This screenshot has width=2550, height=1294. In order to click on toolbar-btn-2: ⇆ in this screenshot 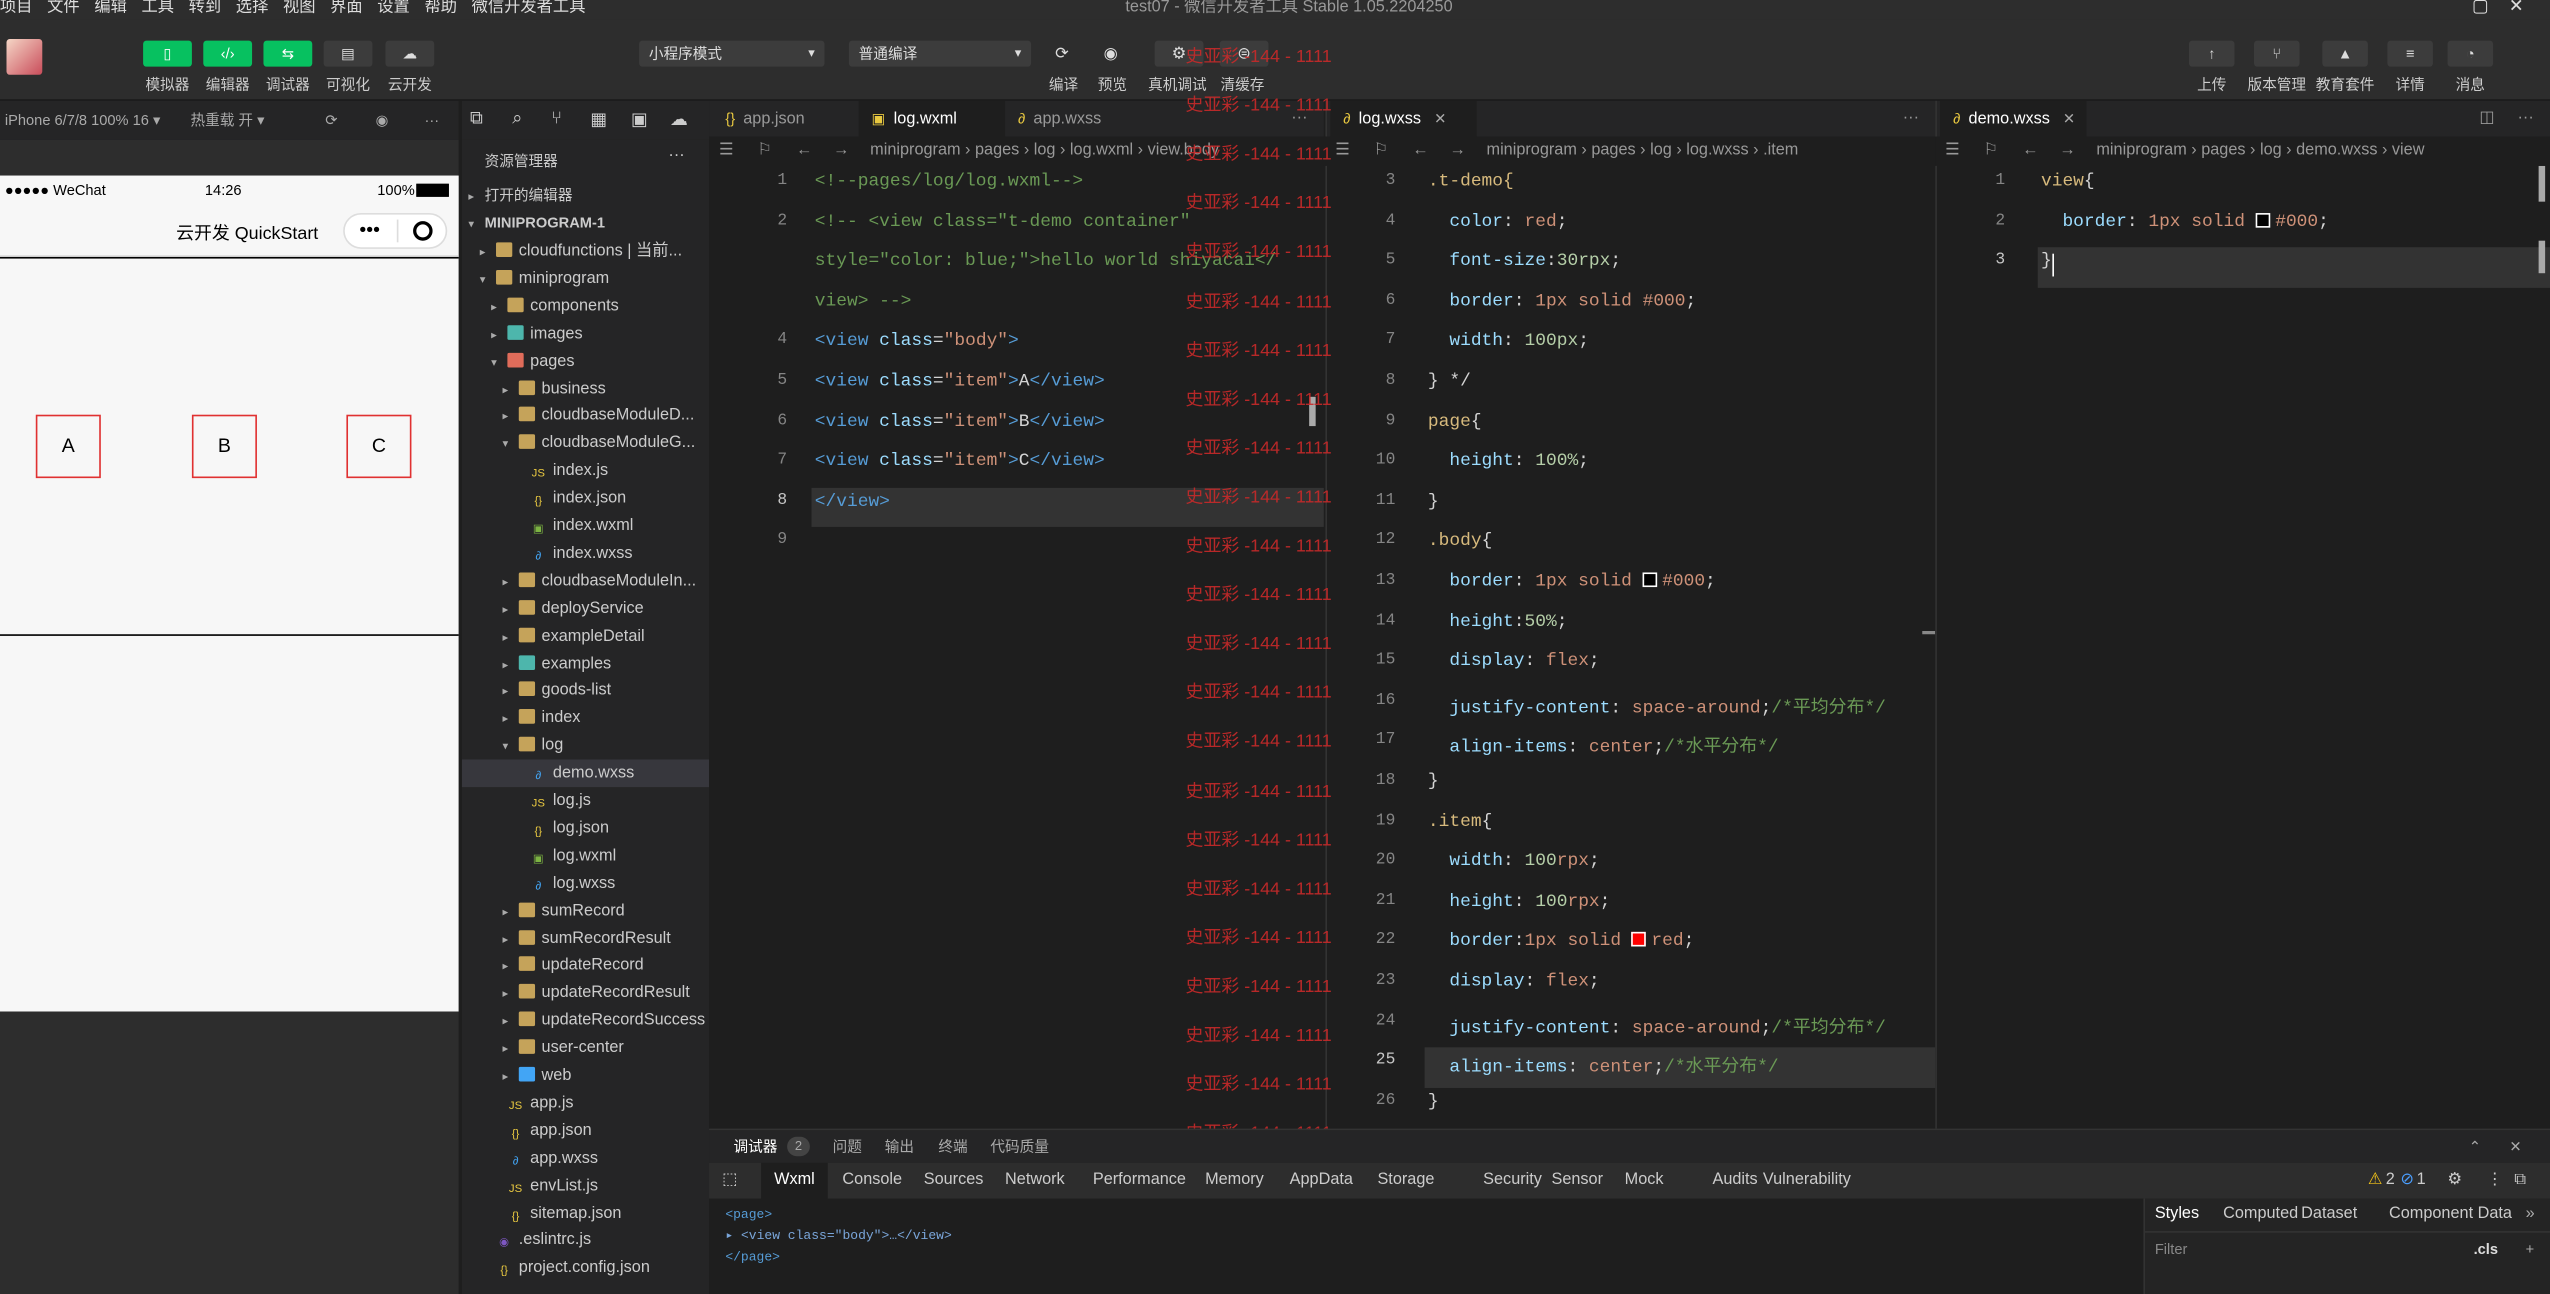, I will do `click(288, 53)`.